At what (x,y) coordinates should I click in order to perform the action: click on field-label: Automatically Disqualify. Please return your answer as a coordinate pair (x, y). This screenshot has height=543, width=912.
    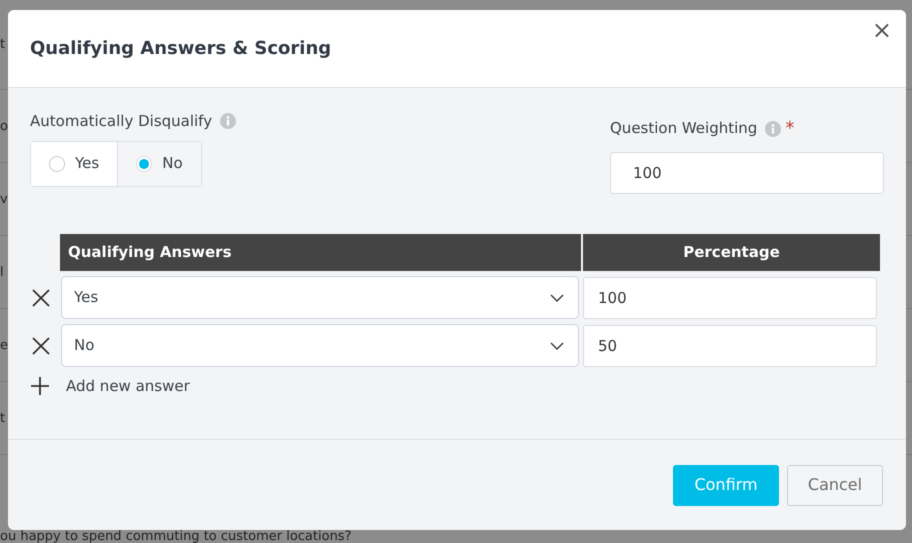
    Looking at the image, I should click on (121, 121).